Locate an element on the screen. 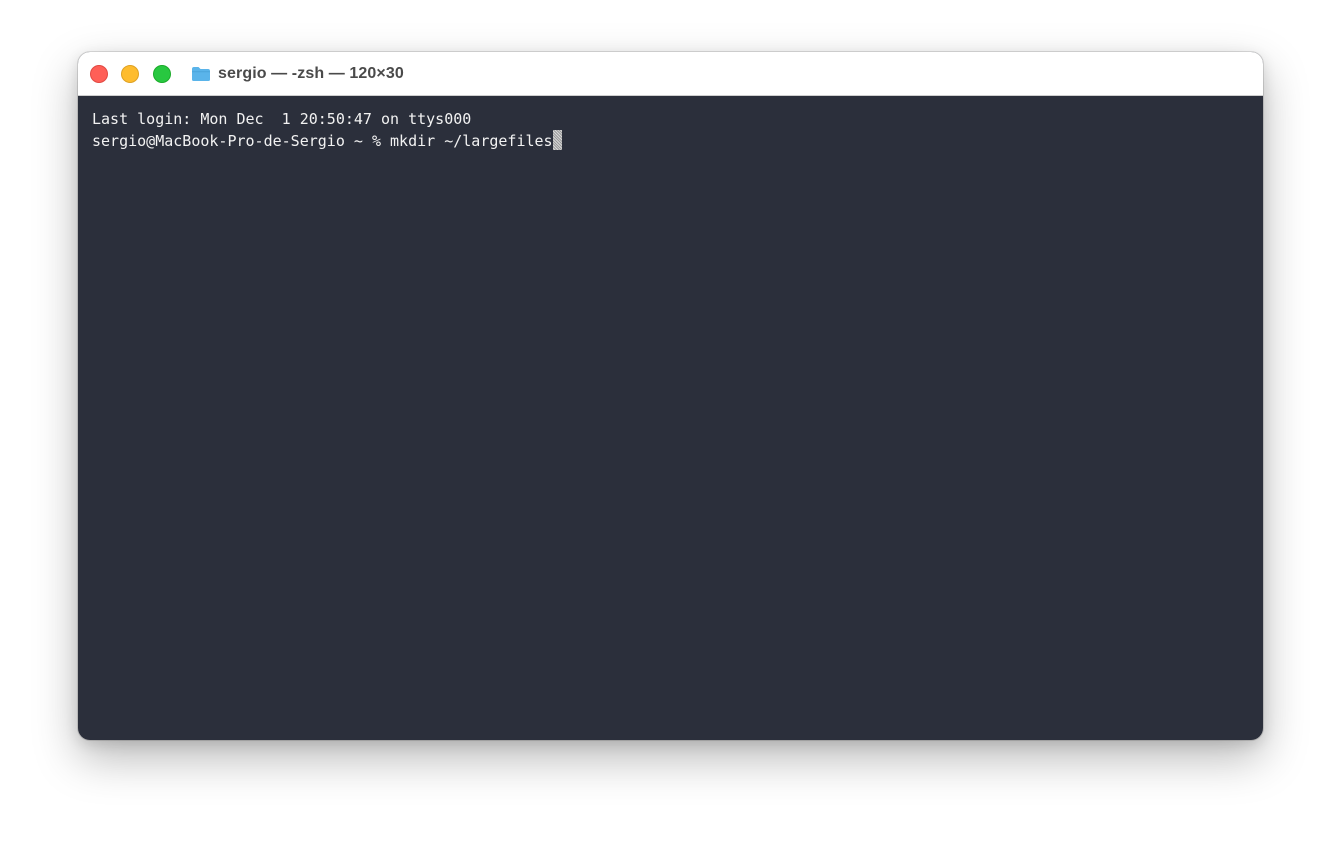  zoom-window-button is located at coordinates (162, 74).